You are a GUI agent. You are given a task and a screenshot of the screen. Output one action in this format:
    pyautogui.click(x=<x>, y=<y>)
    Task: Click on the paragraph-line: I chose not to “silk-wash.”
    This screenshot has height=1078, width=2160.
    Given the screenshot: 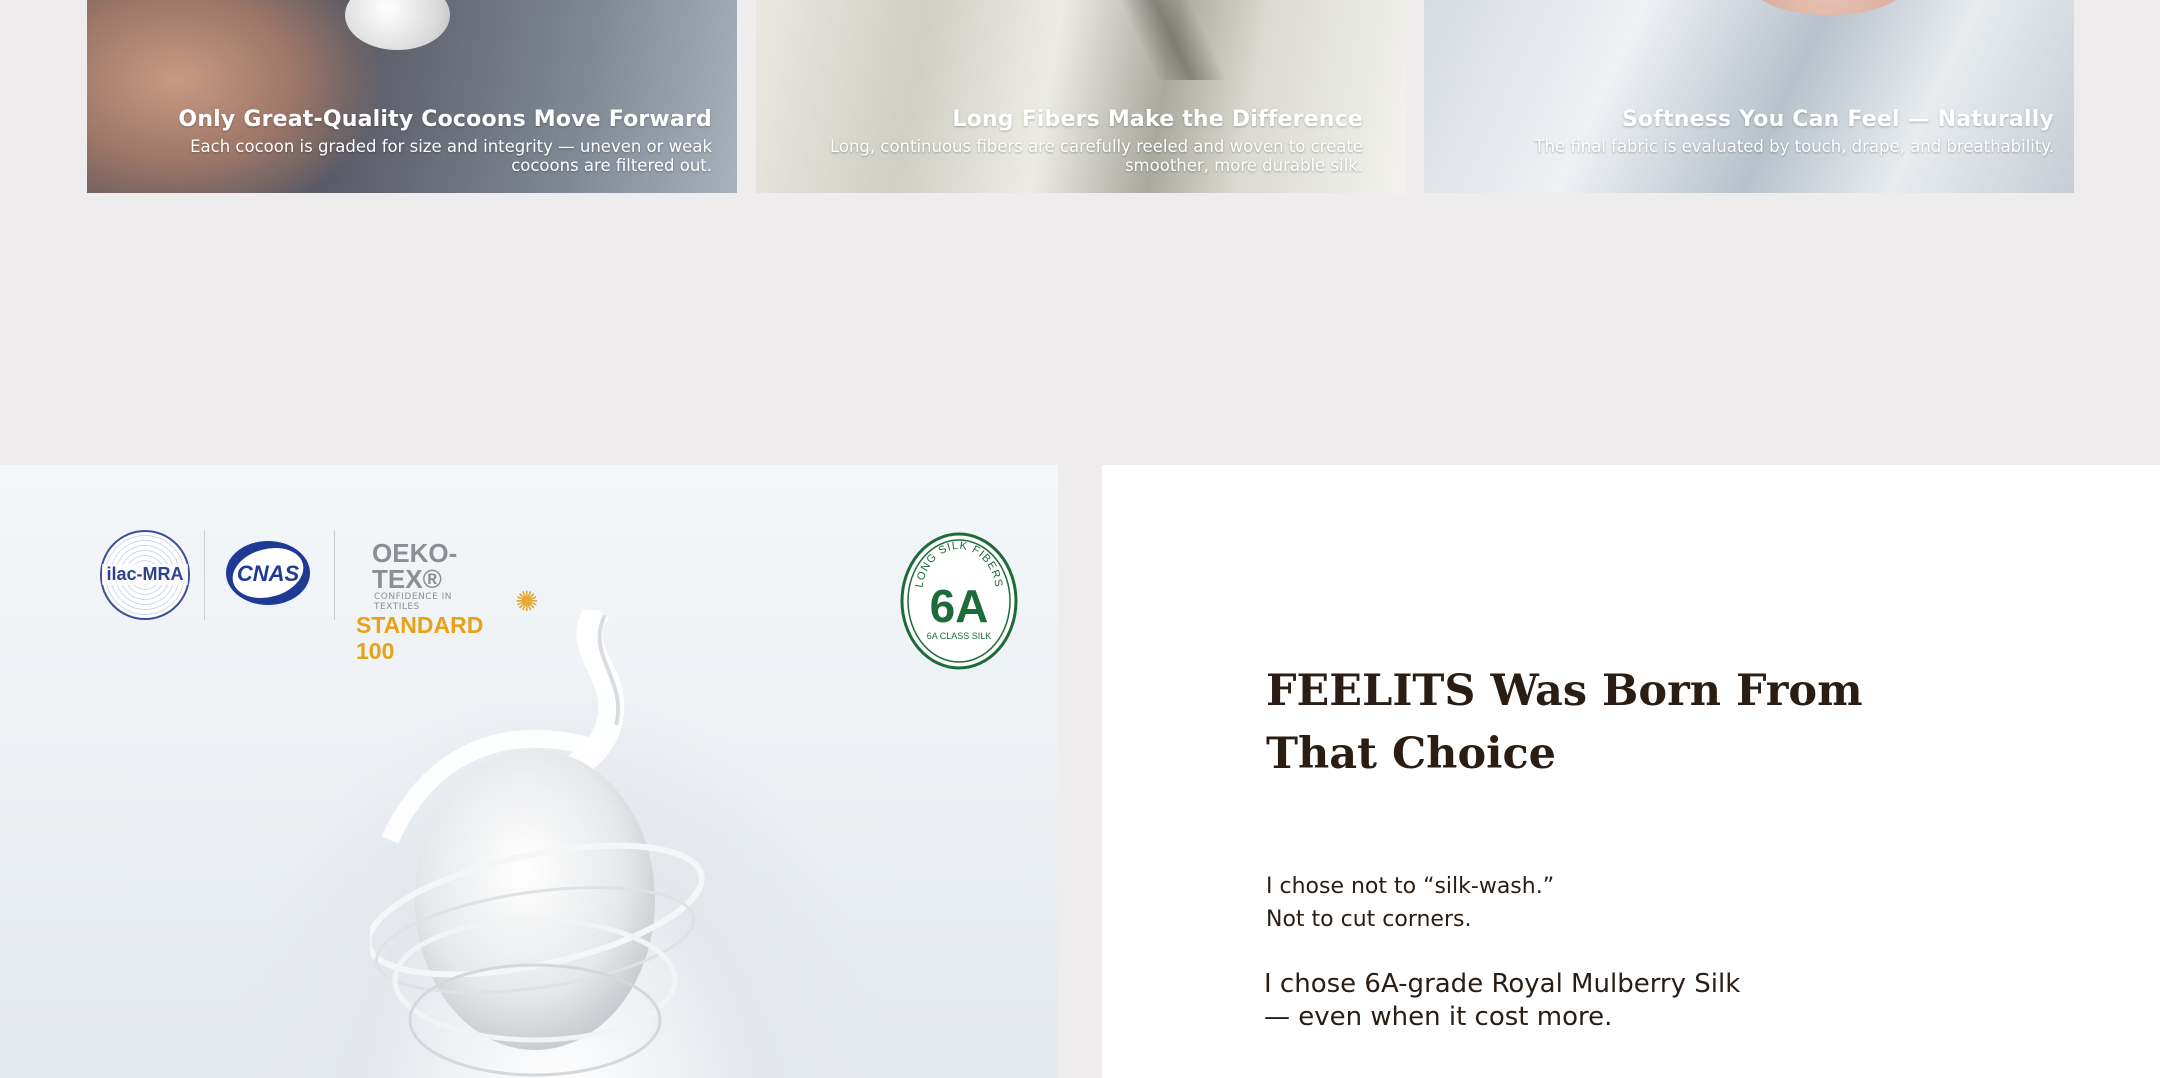 What is the action you would take?
    pyautogui.click(x=1410, y=886)
    